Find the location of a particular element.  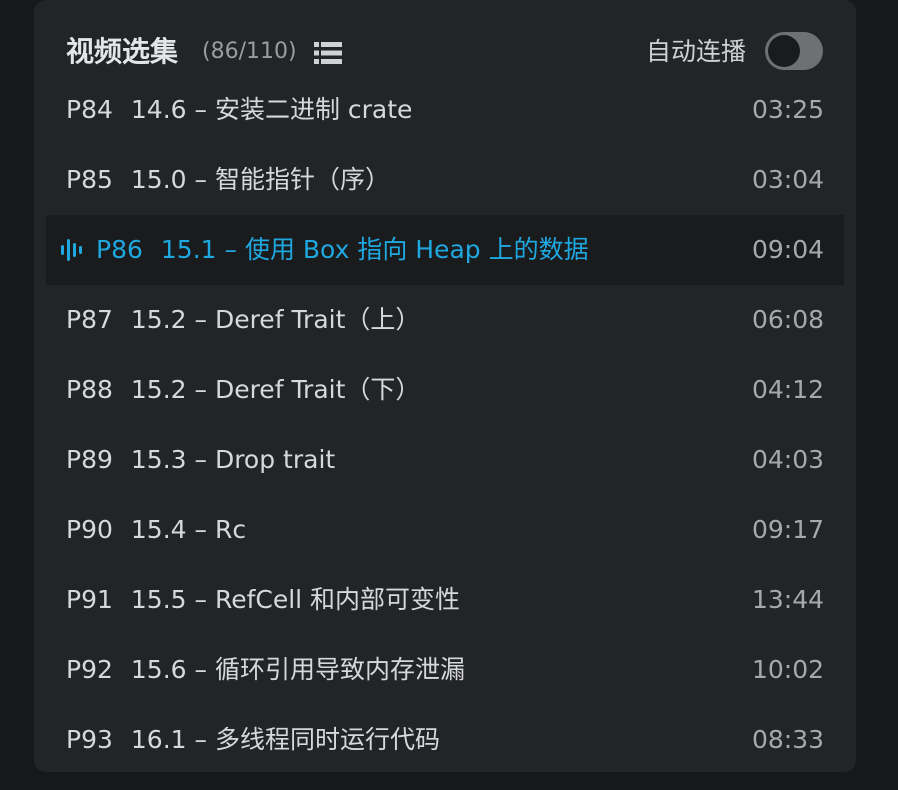

episode-duration: 03:25 is located at coordinates (787, 109).